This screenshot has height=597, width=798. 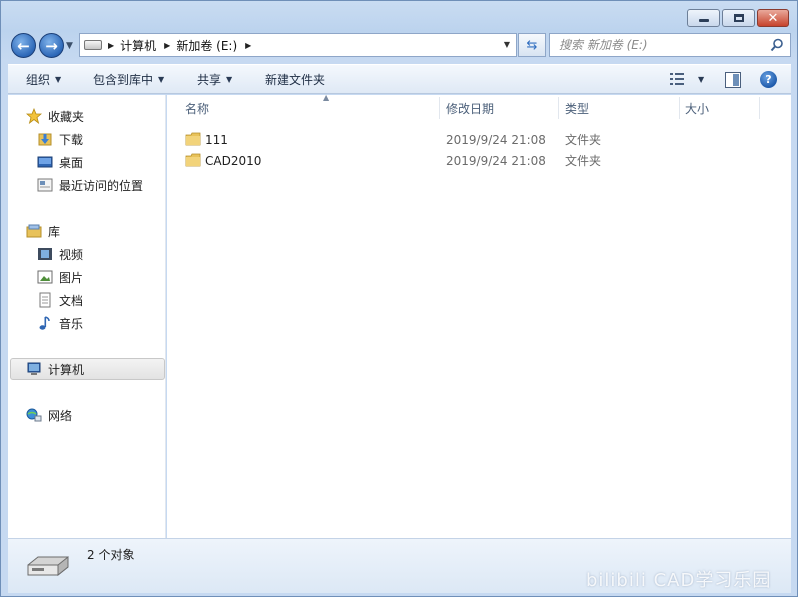 I want to click on close-icon: ✕, so click(x=773, y=18).